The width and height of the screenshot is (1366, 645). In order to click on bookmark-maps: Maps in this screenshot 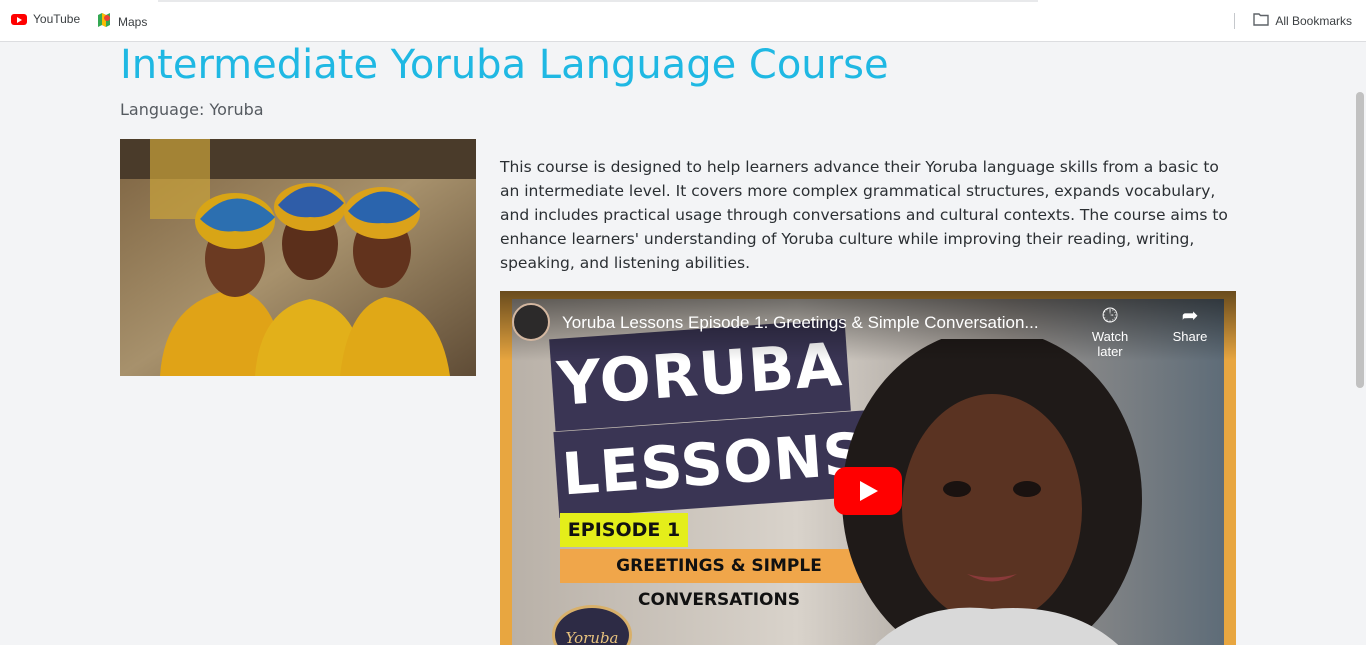, I will do `click(121, 21)`.